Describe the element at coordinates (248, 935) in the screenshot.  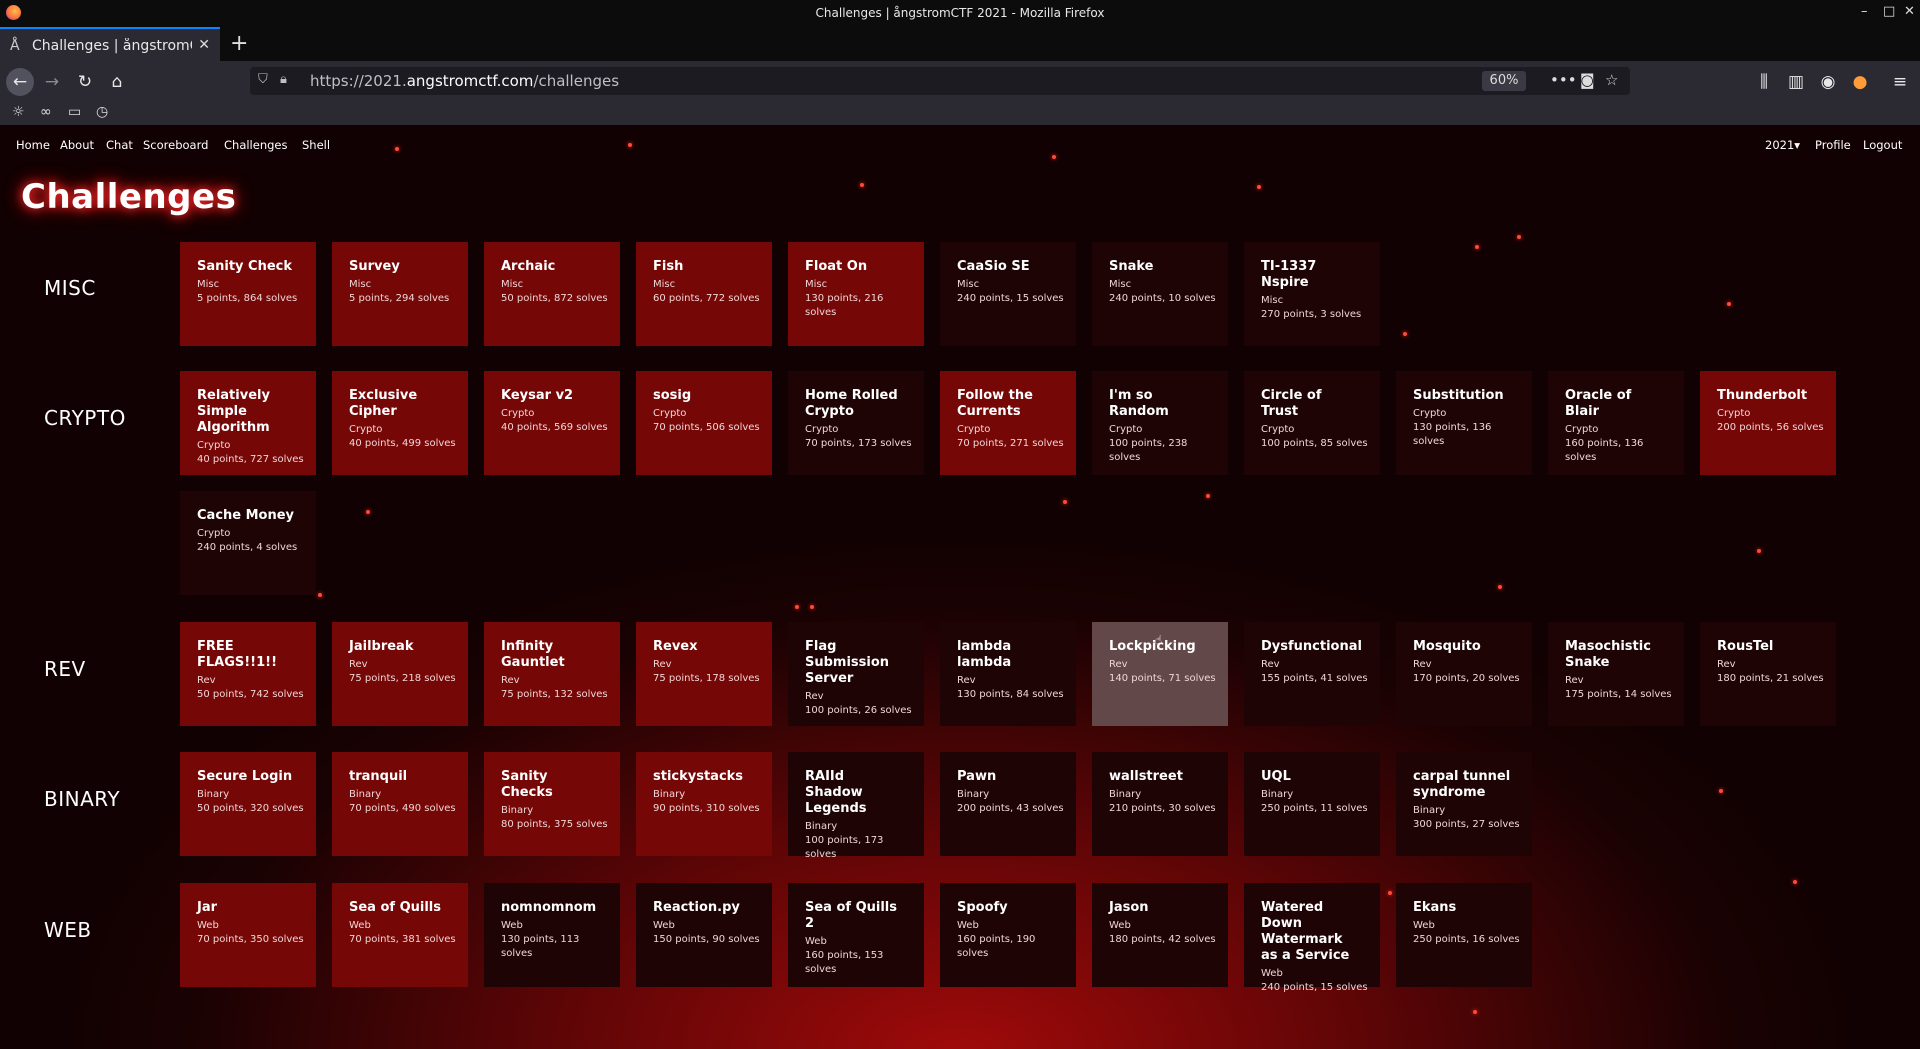
I see `challenge-card: Jar Web 70 points, 350 solves` at that location.